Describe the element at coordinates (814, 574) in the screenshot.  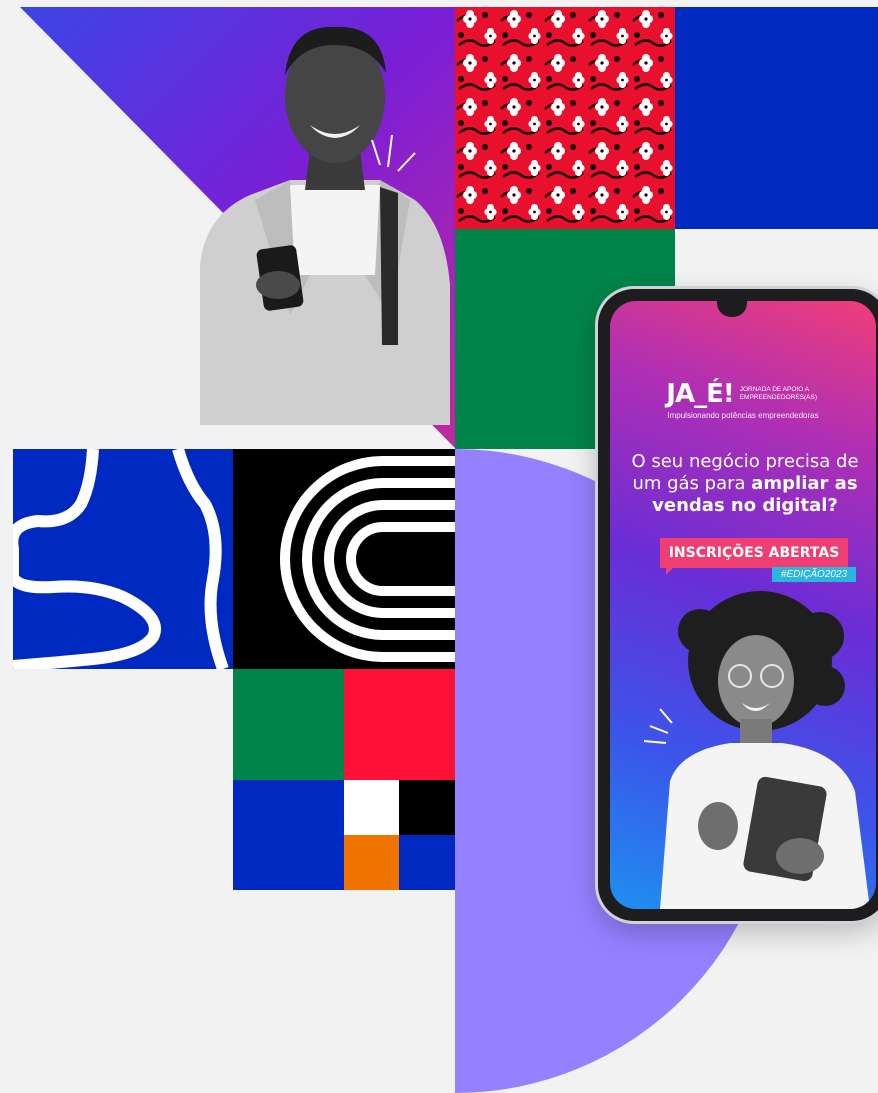
I see `edition-tag: #EDIÇÃO2023` at that location.